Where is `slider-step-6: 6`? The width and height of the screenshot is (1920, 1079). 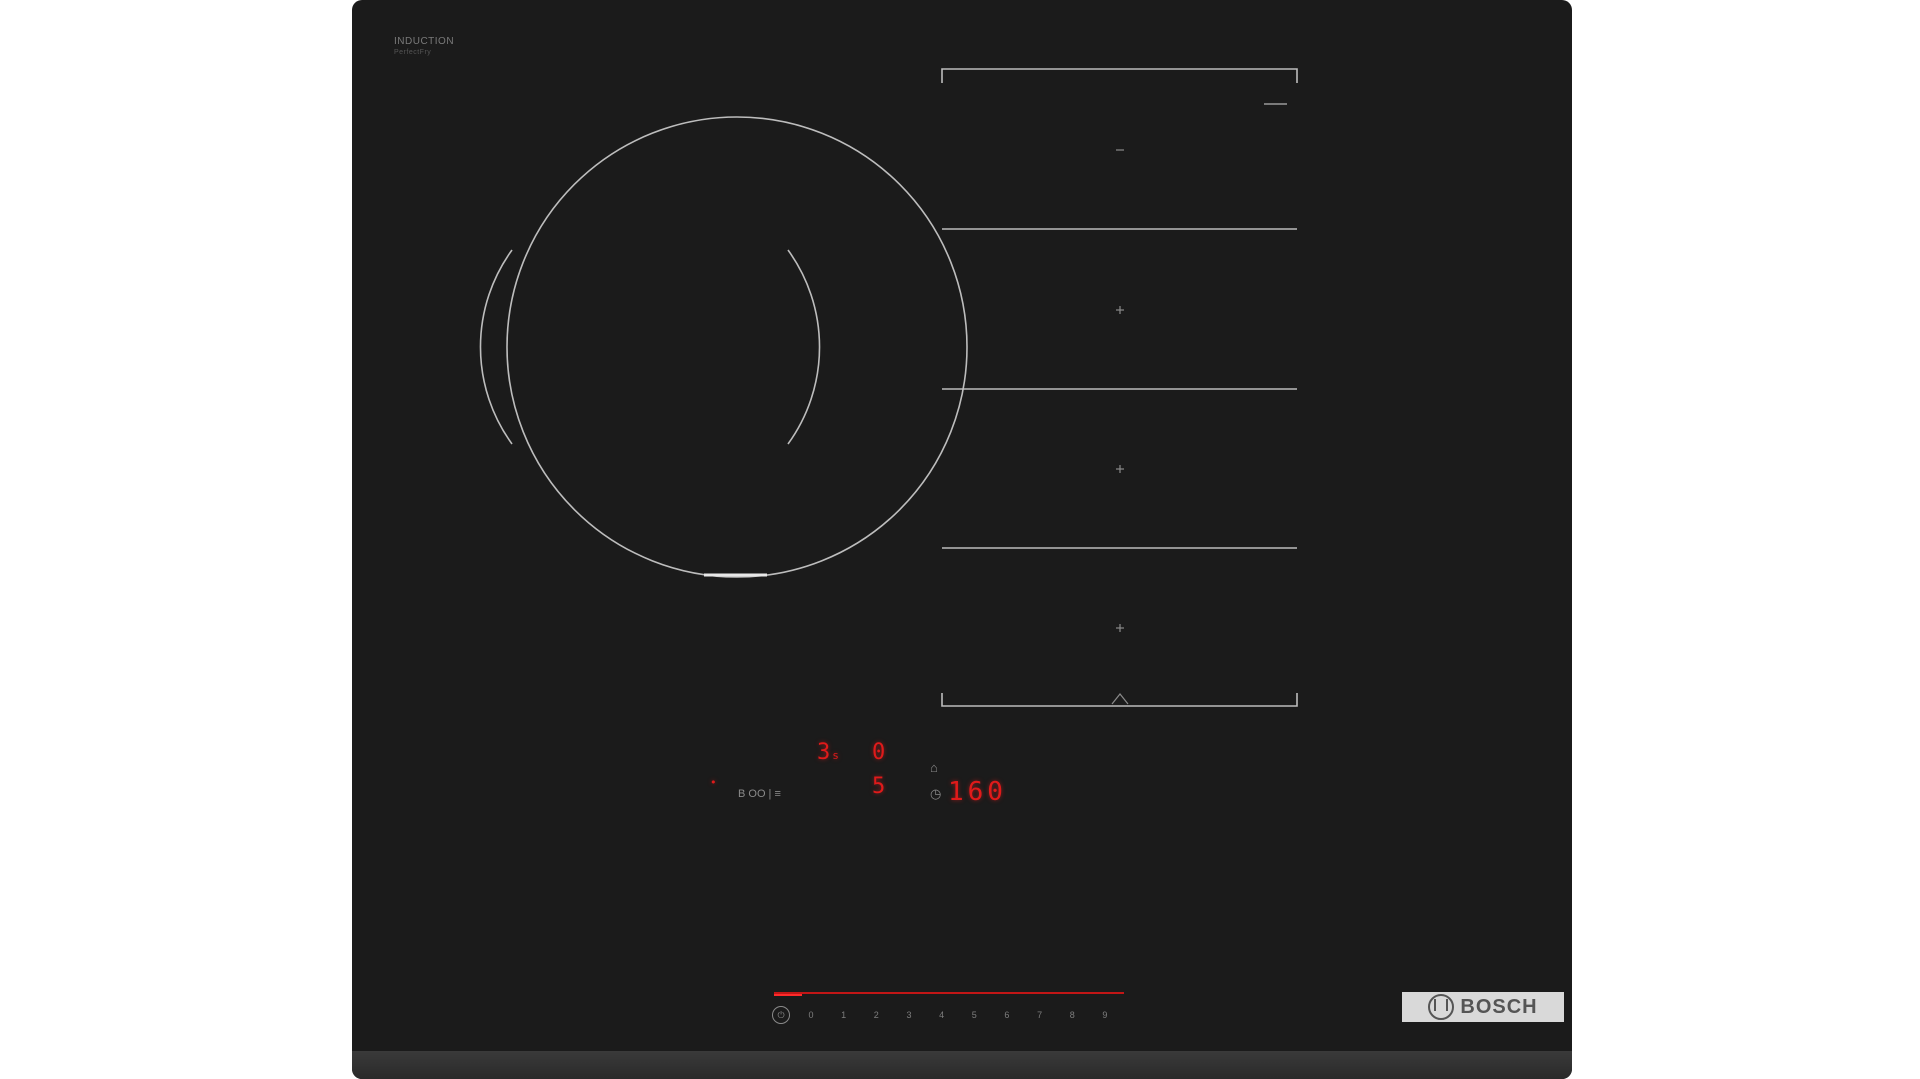 slider-step-6: 6 is located at coordinates (1007, 1015).